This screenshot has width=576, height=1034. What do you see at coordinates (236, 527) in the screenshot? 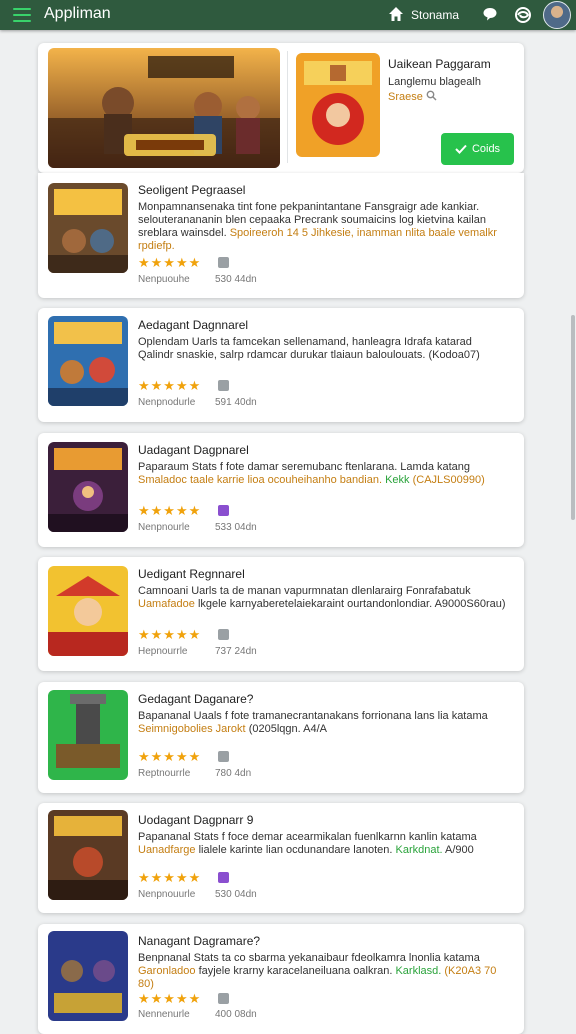
I see `app-size: 533 04dn` at bounding box center [236, 527].